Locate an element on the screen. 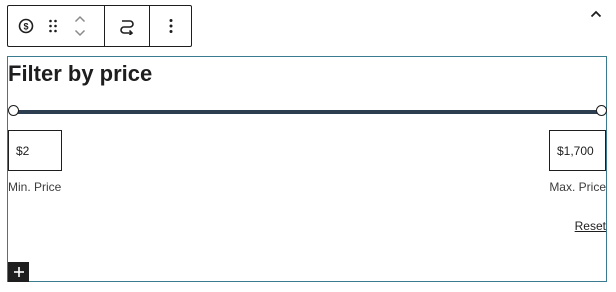 Image resolution: width=616 pixels, height=292 pixels. toolbar-group-transform is located at coordinates (127, 26).